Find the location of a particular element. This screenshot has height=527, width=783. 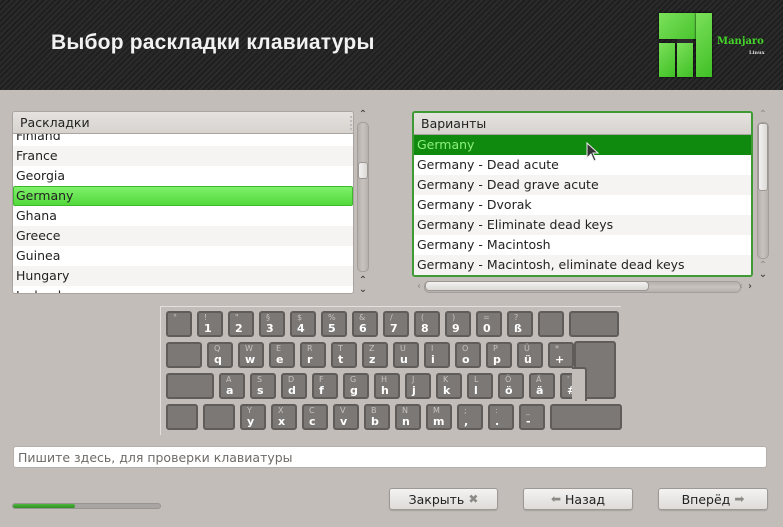

variant-list-item: Germany - Macintosh is located at coordinates (582, 245).